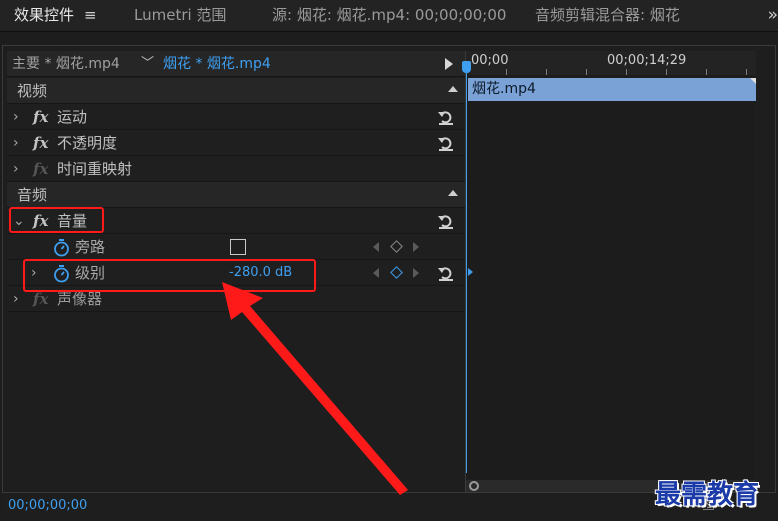 Image resolution: width=778 pixels, height=521 pixels. I want to click on effect-name-time-remapping: 时间重映射, so click(95, 169).